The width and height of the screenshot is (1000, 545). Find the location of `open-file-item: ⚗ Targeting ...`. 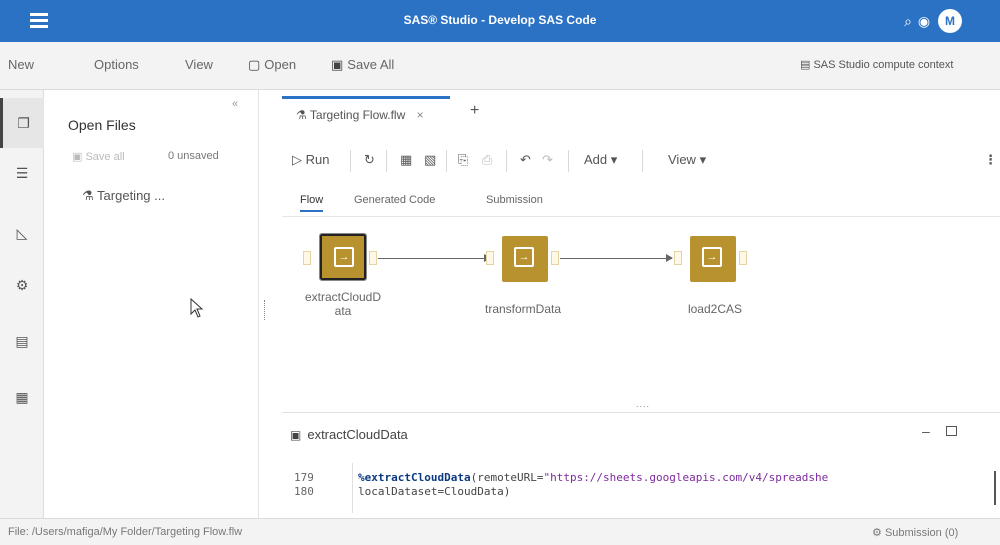

open-file-item: ⚗ Targeting ... is located at coordinates (123, 196).